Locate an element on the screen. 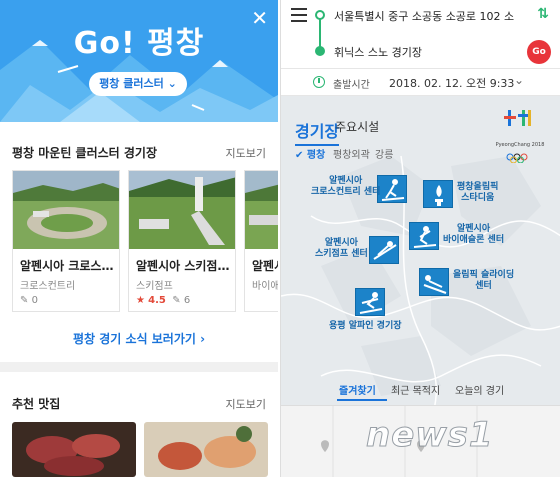 The width and height of the screenshot is (560, 477). pyeongchang-2018-logo: PyeongChang 2018 is located at coordinates (520, 137).